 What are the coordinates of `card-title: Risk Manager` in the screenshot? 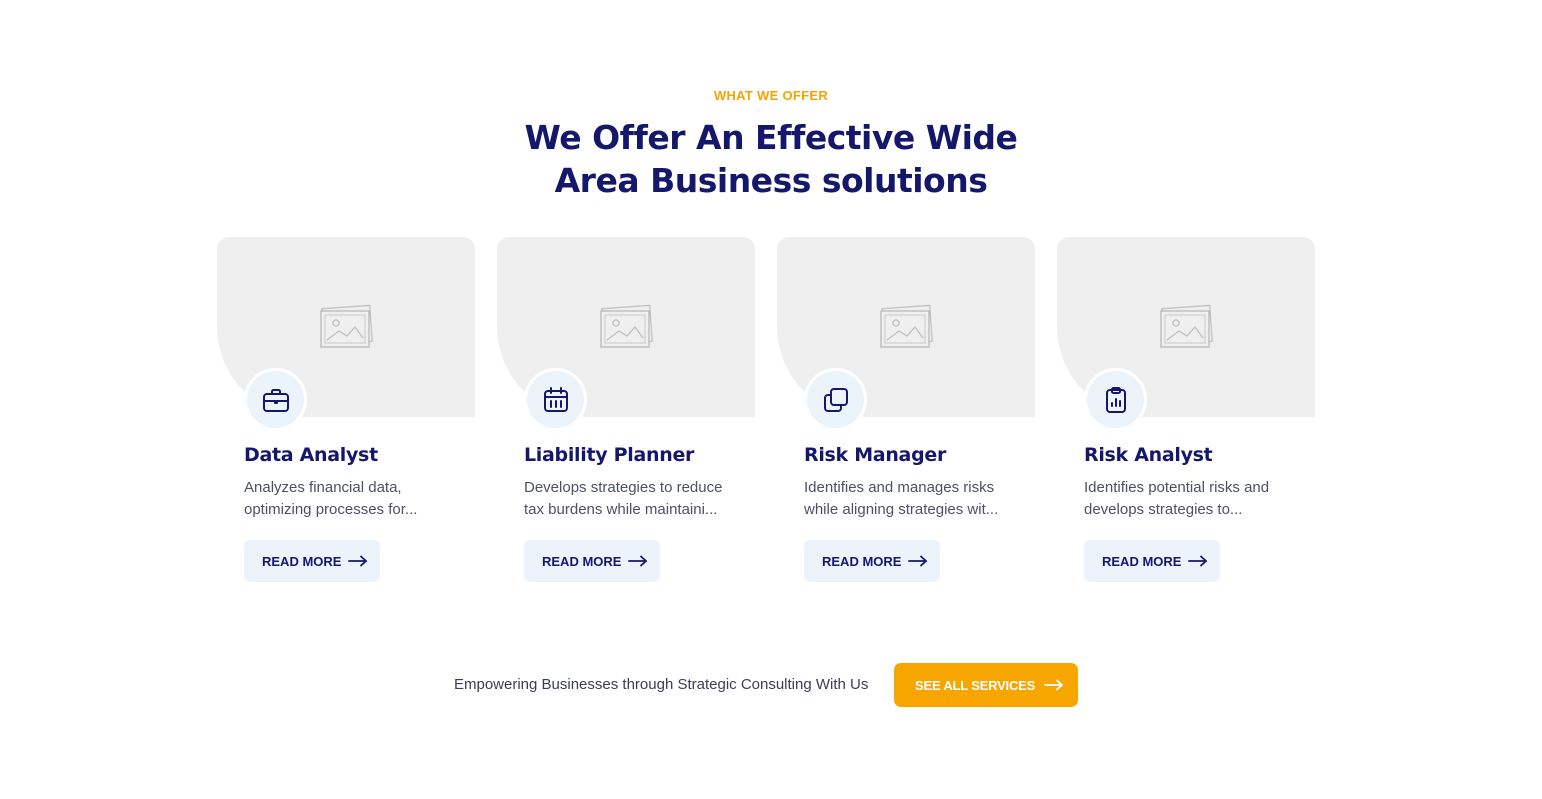 It's located at (875, 455).